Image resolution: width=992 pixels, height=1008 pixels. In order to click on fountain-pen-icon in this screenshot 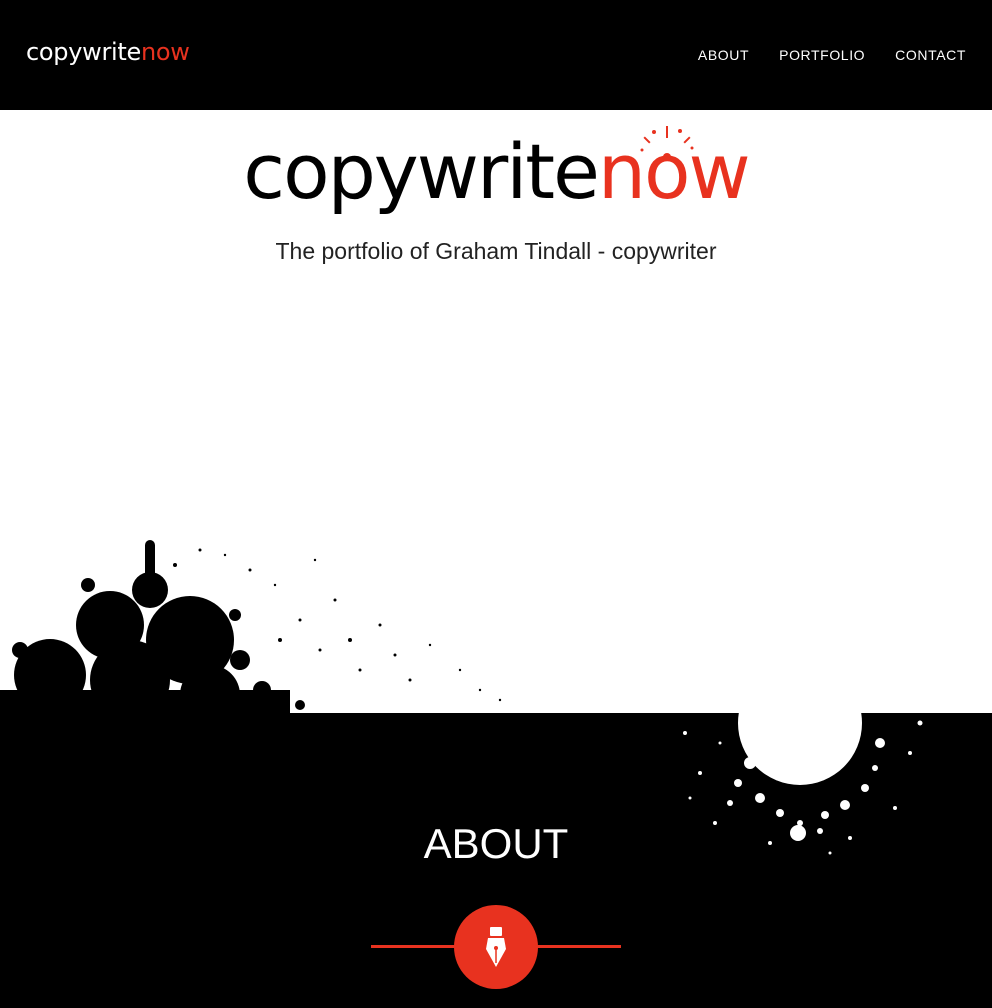, I will do `click(496, 947)`.